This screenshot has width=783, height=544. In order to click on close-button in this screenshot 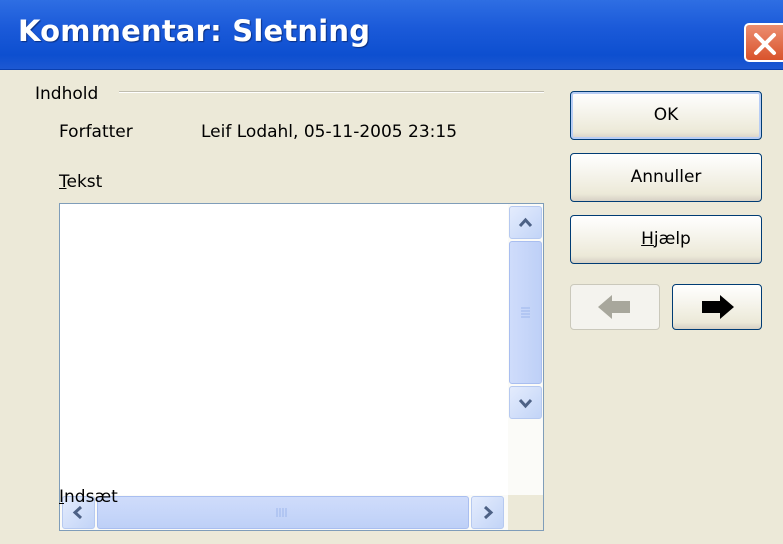, I will do `click(763, 42)`.